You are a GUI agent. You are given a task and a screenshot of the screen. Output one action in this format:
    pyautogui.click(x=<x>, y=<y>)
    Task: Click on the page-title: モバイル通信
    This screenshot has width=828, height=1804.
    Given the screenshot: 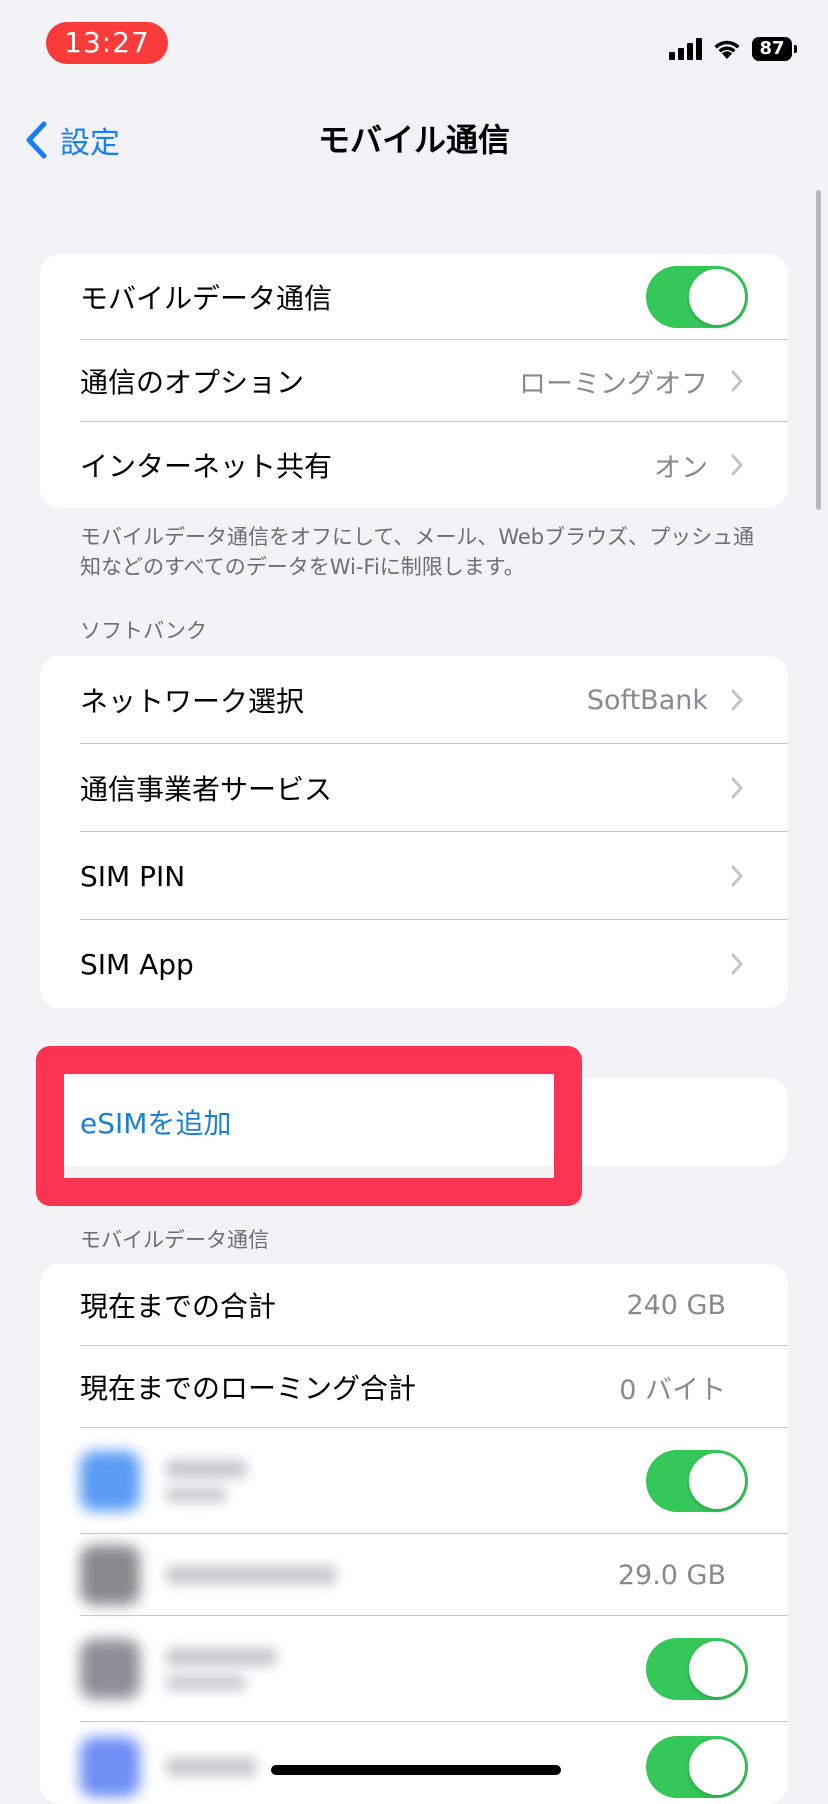 What is the action you would take?
    pyautogui.click(x=413, y=140)
    